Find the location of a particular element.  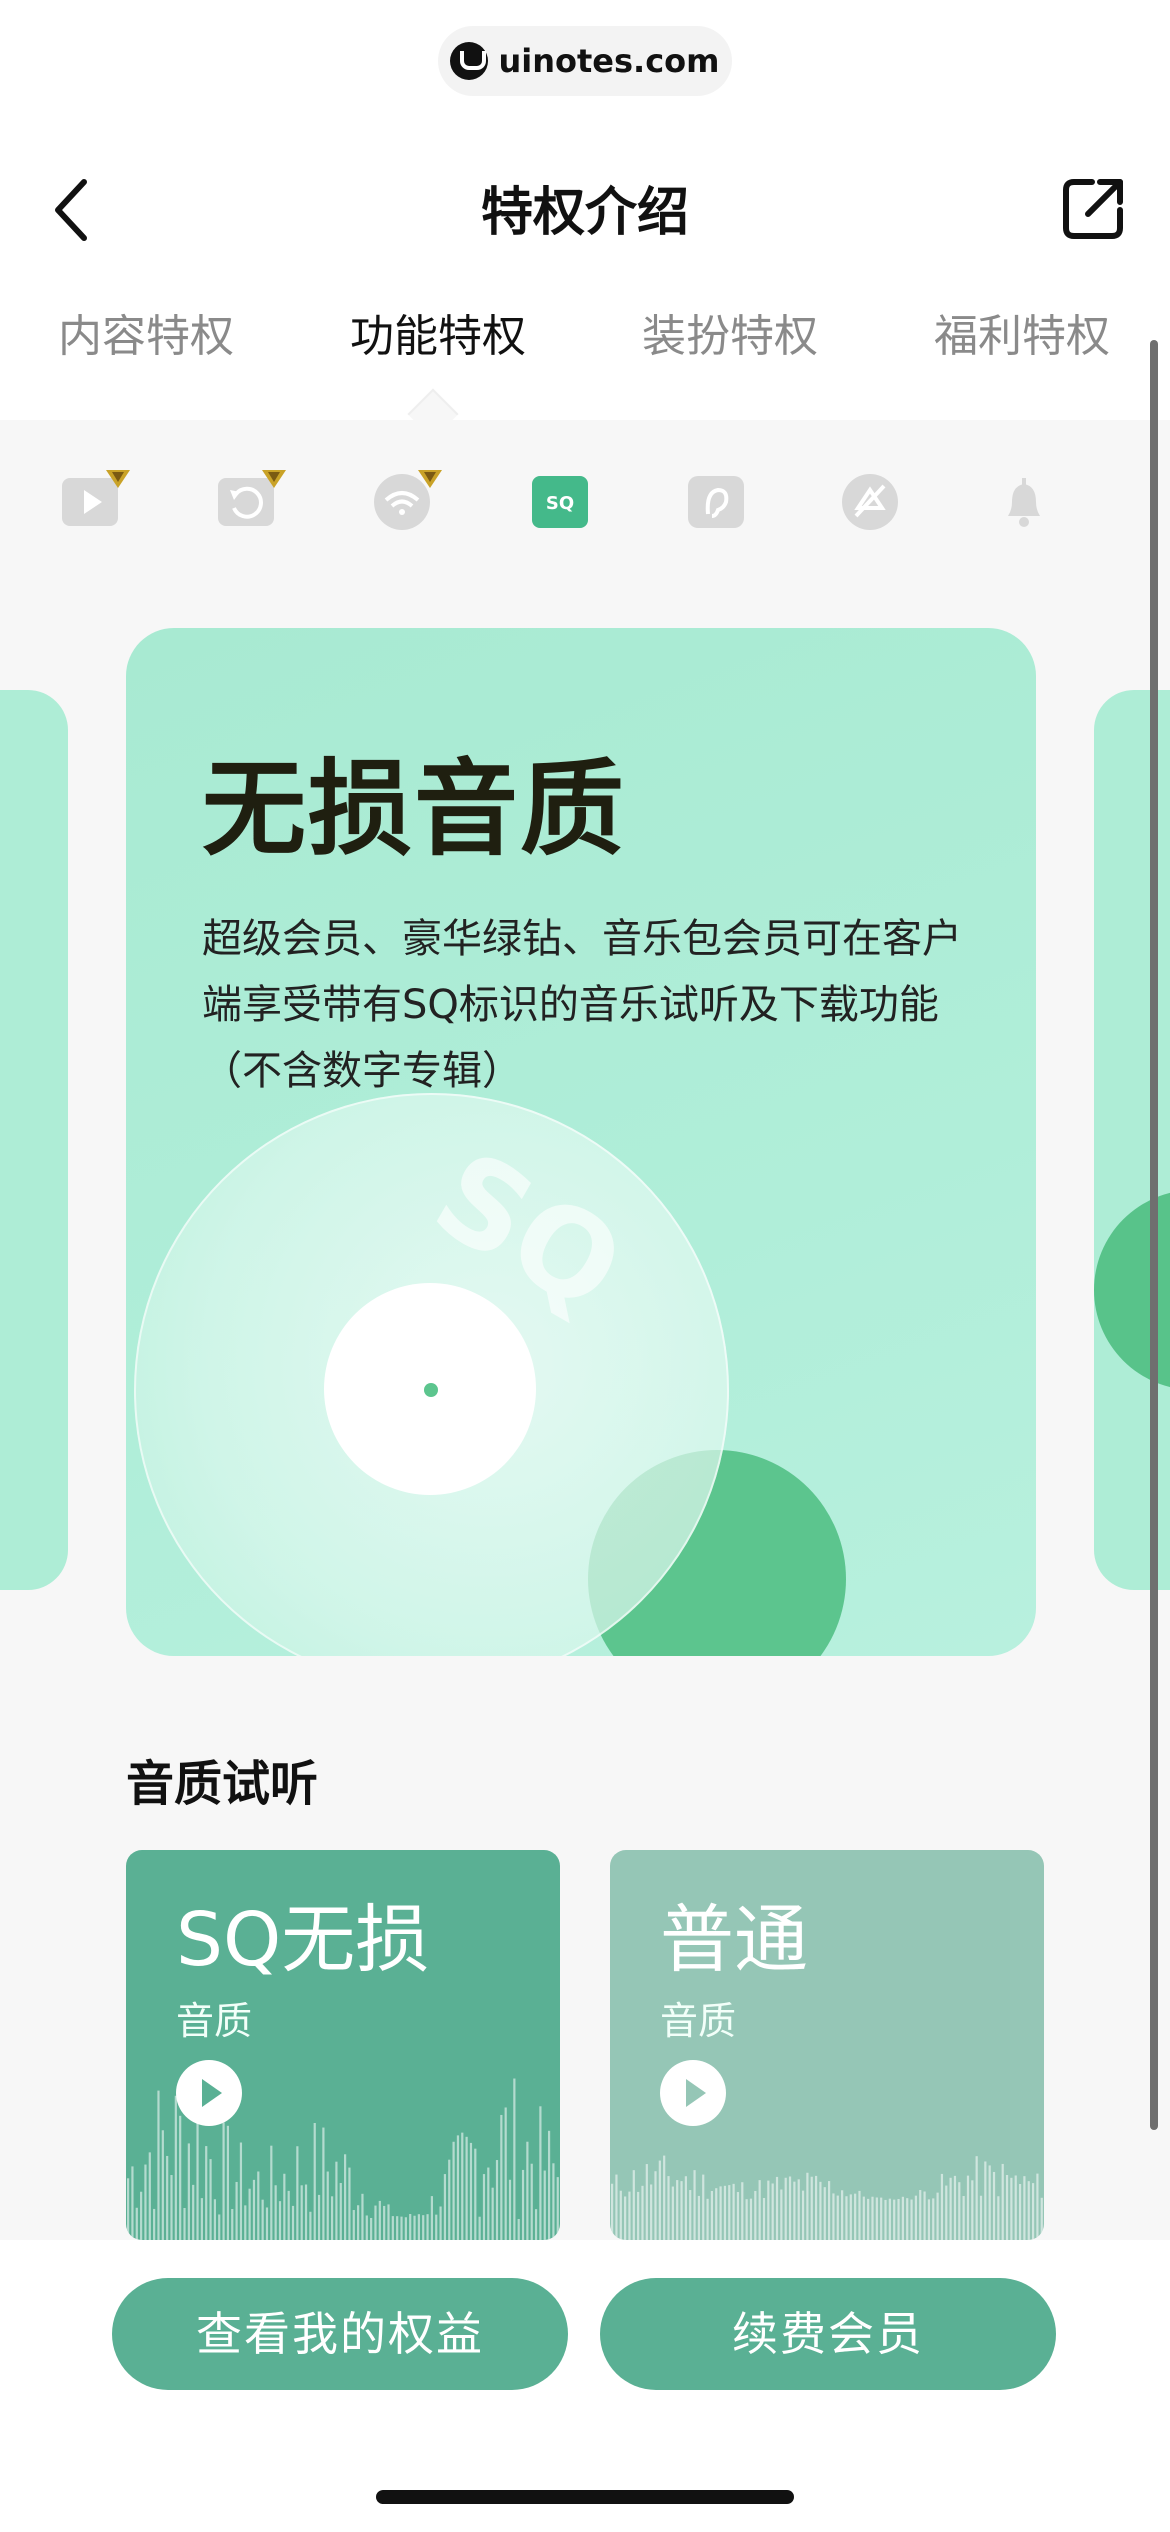

tab-dressup-privilege: 装扮特权 is located at coordinates (730, 332).